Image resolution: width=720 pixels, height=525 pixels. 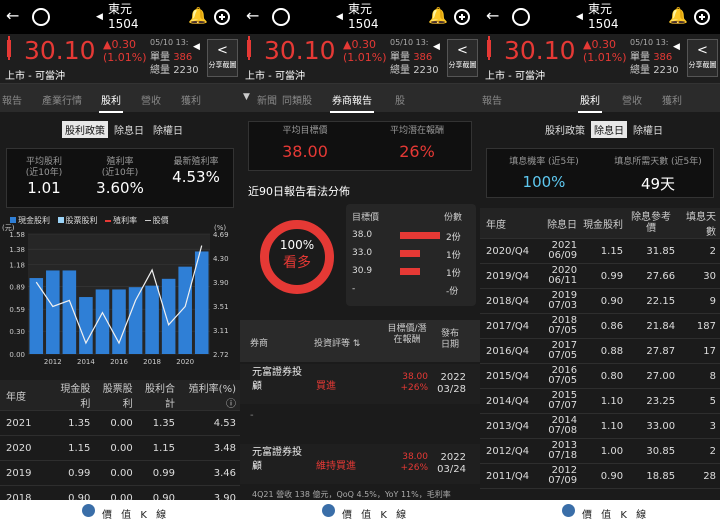 I want to click on cell-value: 27.66, so click(x=653, y=276).